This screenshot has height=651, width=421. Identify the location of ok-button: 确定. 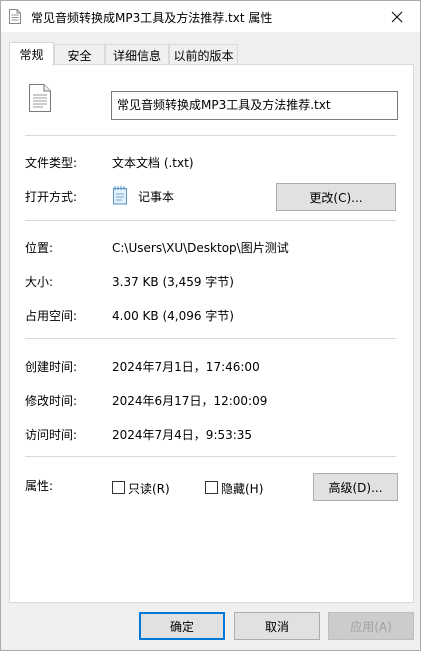
(182, 626).